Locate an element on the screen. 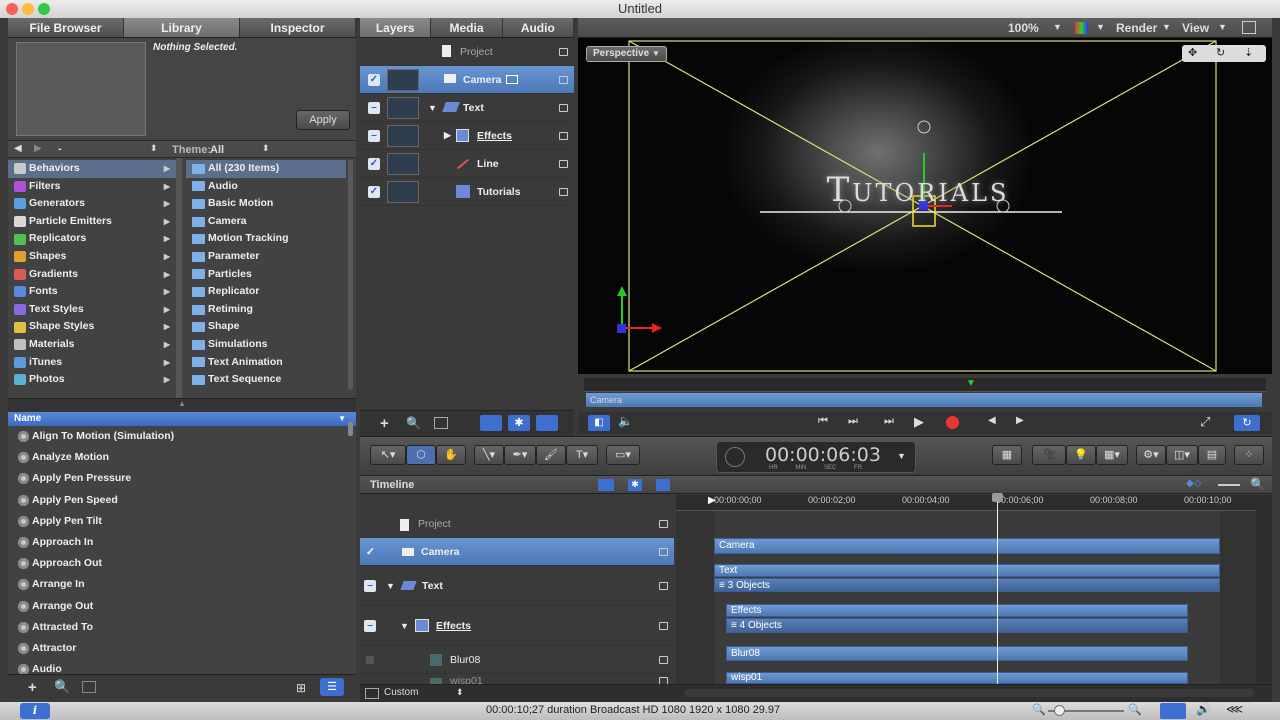 This screenshot has height=720, width=1280. layer-row-text: – ▼ Text is located at coordinates (467, 108).